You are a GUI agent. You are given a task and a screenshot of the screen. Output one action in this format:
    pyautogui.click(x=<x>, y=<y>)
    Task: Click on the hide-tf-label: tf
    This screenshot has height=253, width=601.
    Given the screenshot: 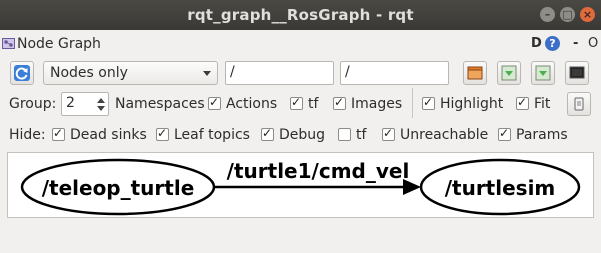 What is the action you would take?
    pyautogui.click(x=361, y=135)
    